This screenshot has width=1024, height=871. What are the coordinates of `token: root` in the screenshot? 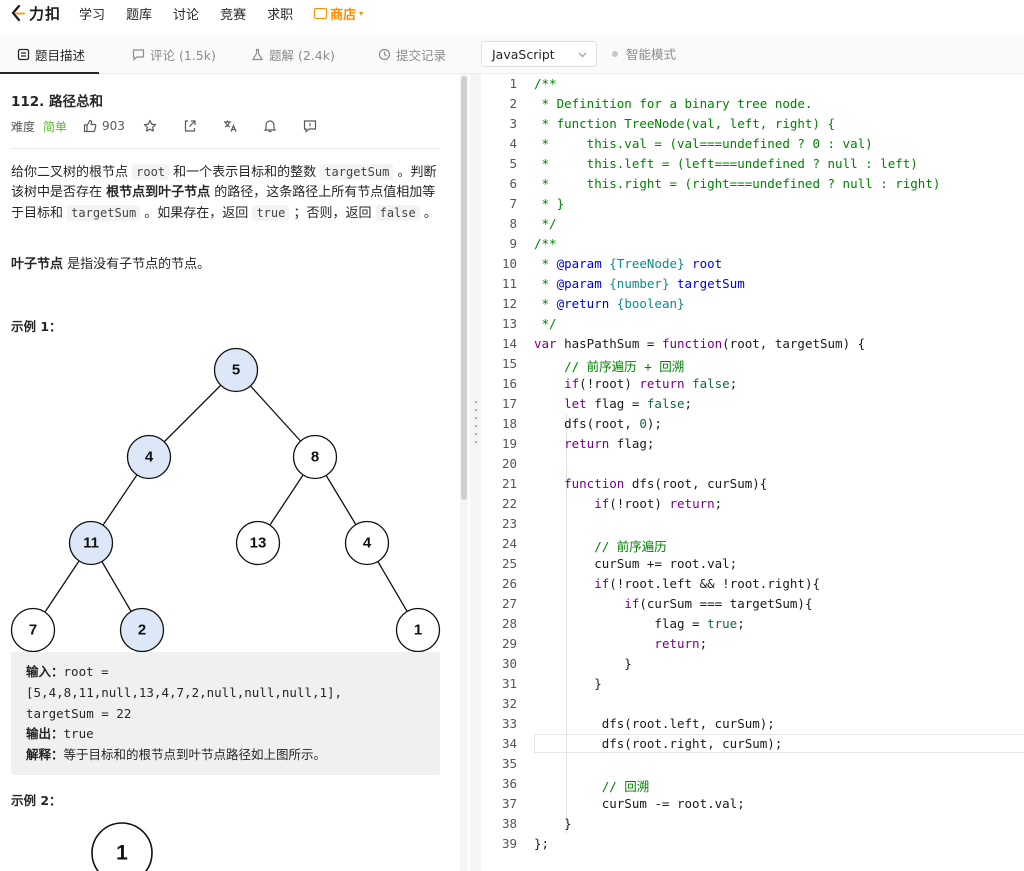 It's located at (703, 263).